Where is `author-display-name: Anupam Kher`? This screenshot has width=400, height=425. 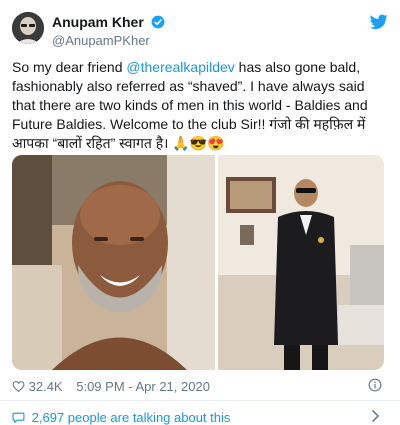
author-display-name: Anupam Kher is located at coordinates (98, 22).